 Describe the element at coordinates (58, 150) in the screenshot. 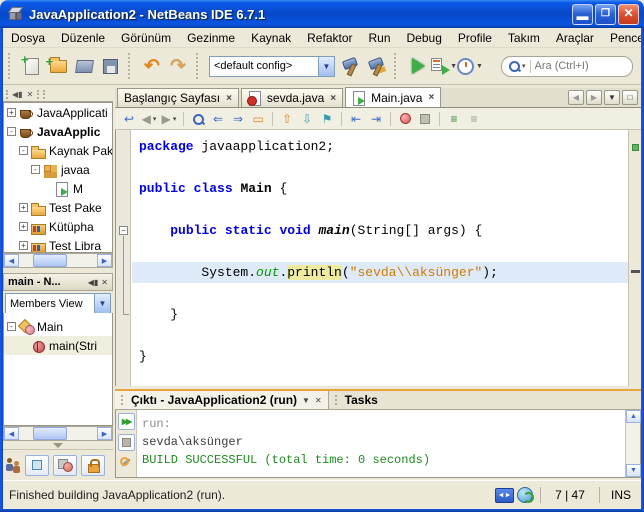

I see `project-tree-item: - Kaynak Pak` at that location.